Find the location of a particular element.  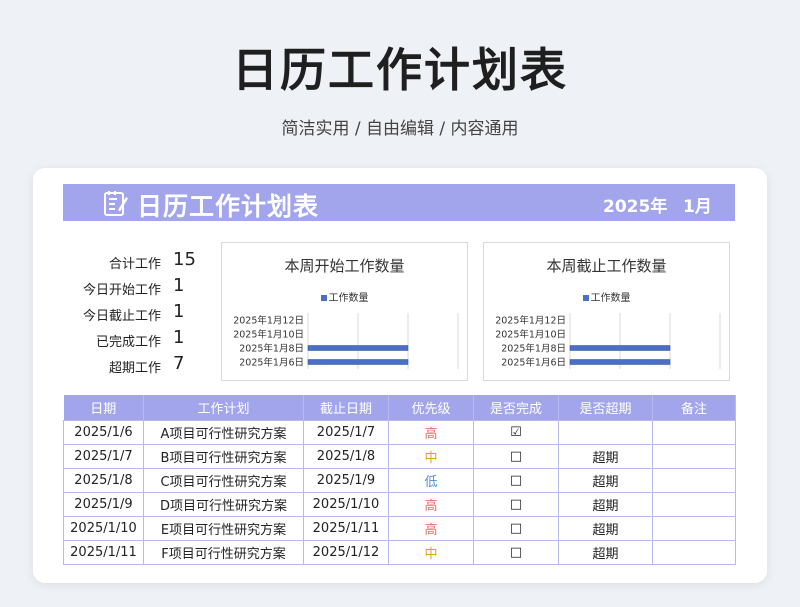

summary-row: 合计工作 15 is located at coordinates (133, 261).